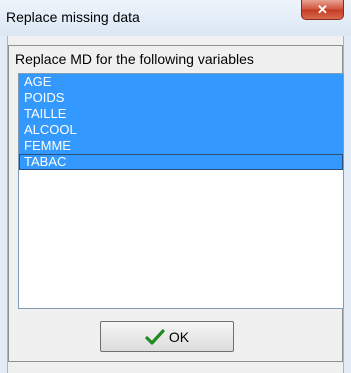 This screenshot has height=373, width=351. I want to click on list-item-age: AGE, so click(181, 82).